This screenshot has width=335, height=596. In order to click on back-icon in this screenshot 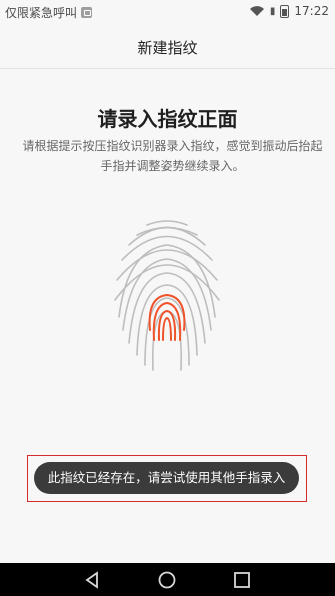, I will do `click(92, 580)`.